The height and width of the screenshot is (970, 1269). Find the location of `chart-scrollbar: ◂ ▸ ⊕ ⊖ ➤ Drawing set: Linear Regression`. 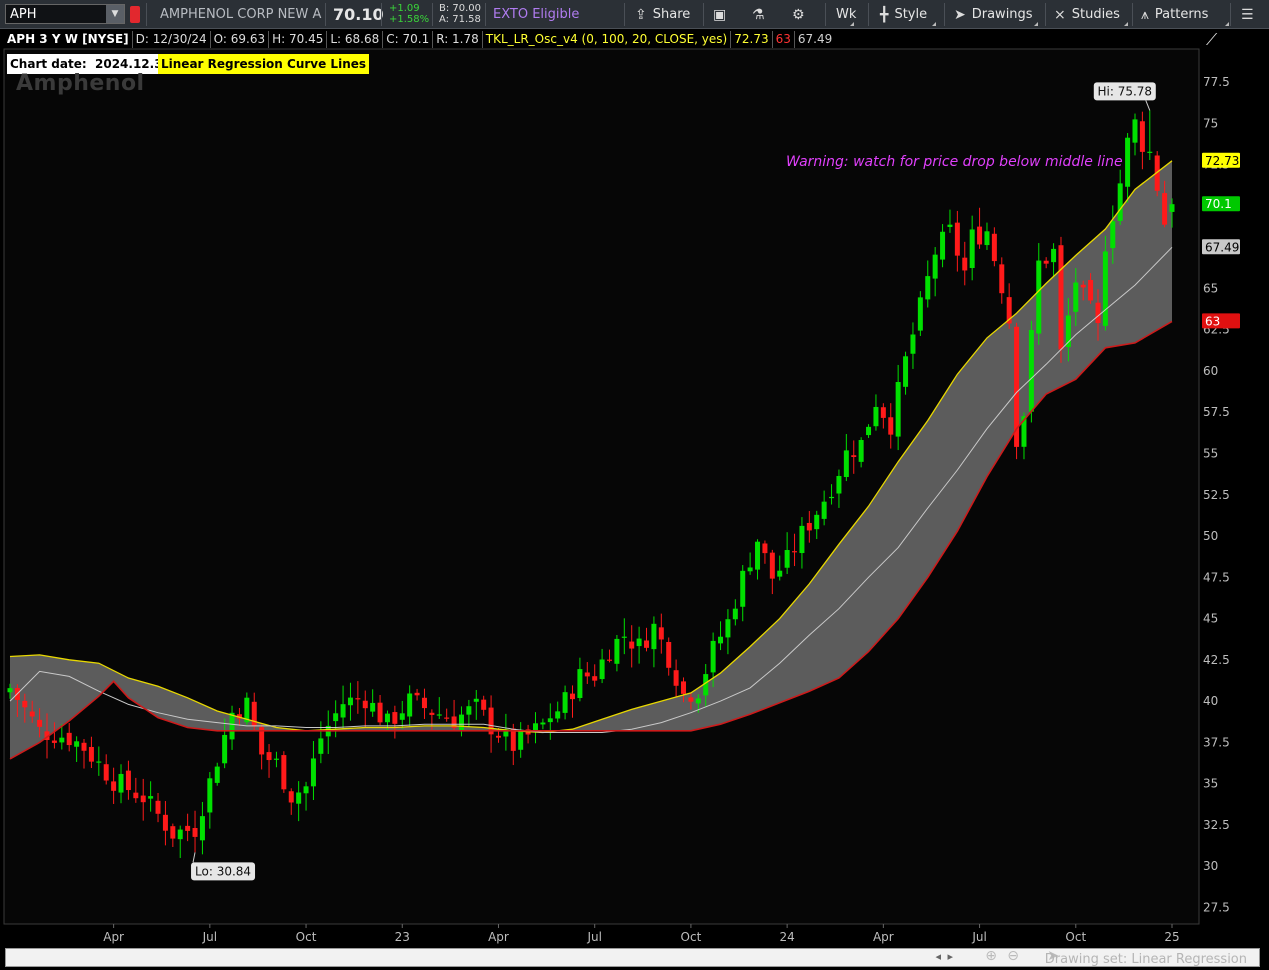

chart-scrollbar: ◂ ▸ ⊕ ⊖ ➤ Drawing set: Linear Regression is located at coordinates (632, 957).